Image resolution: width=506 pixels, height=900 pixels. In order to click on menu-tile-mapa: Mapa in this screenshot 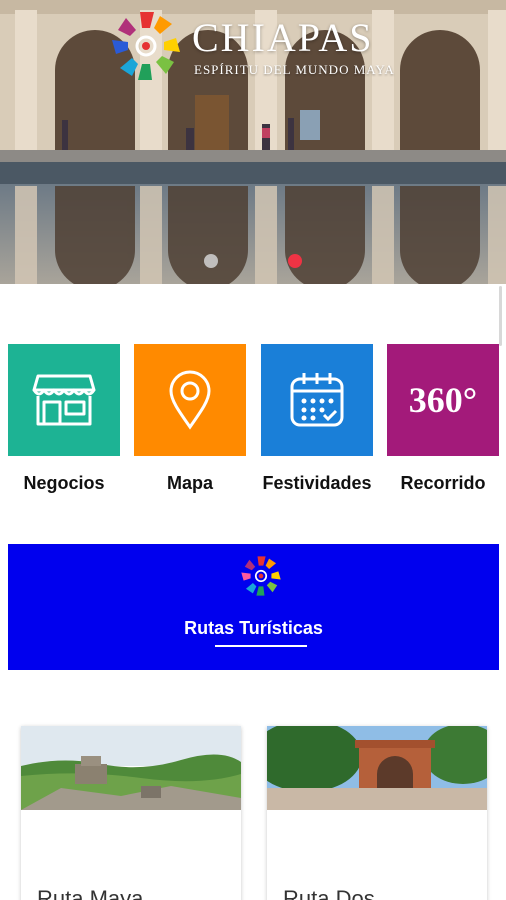, I will do `click(190, 423)`.